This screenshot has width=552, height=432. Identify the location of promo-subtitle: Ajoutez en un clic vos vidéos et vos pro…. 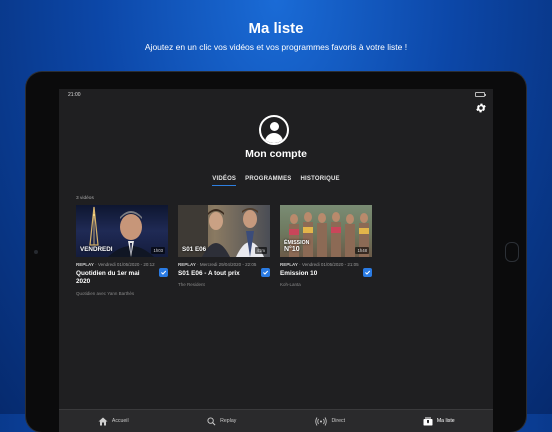
(276, 47).